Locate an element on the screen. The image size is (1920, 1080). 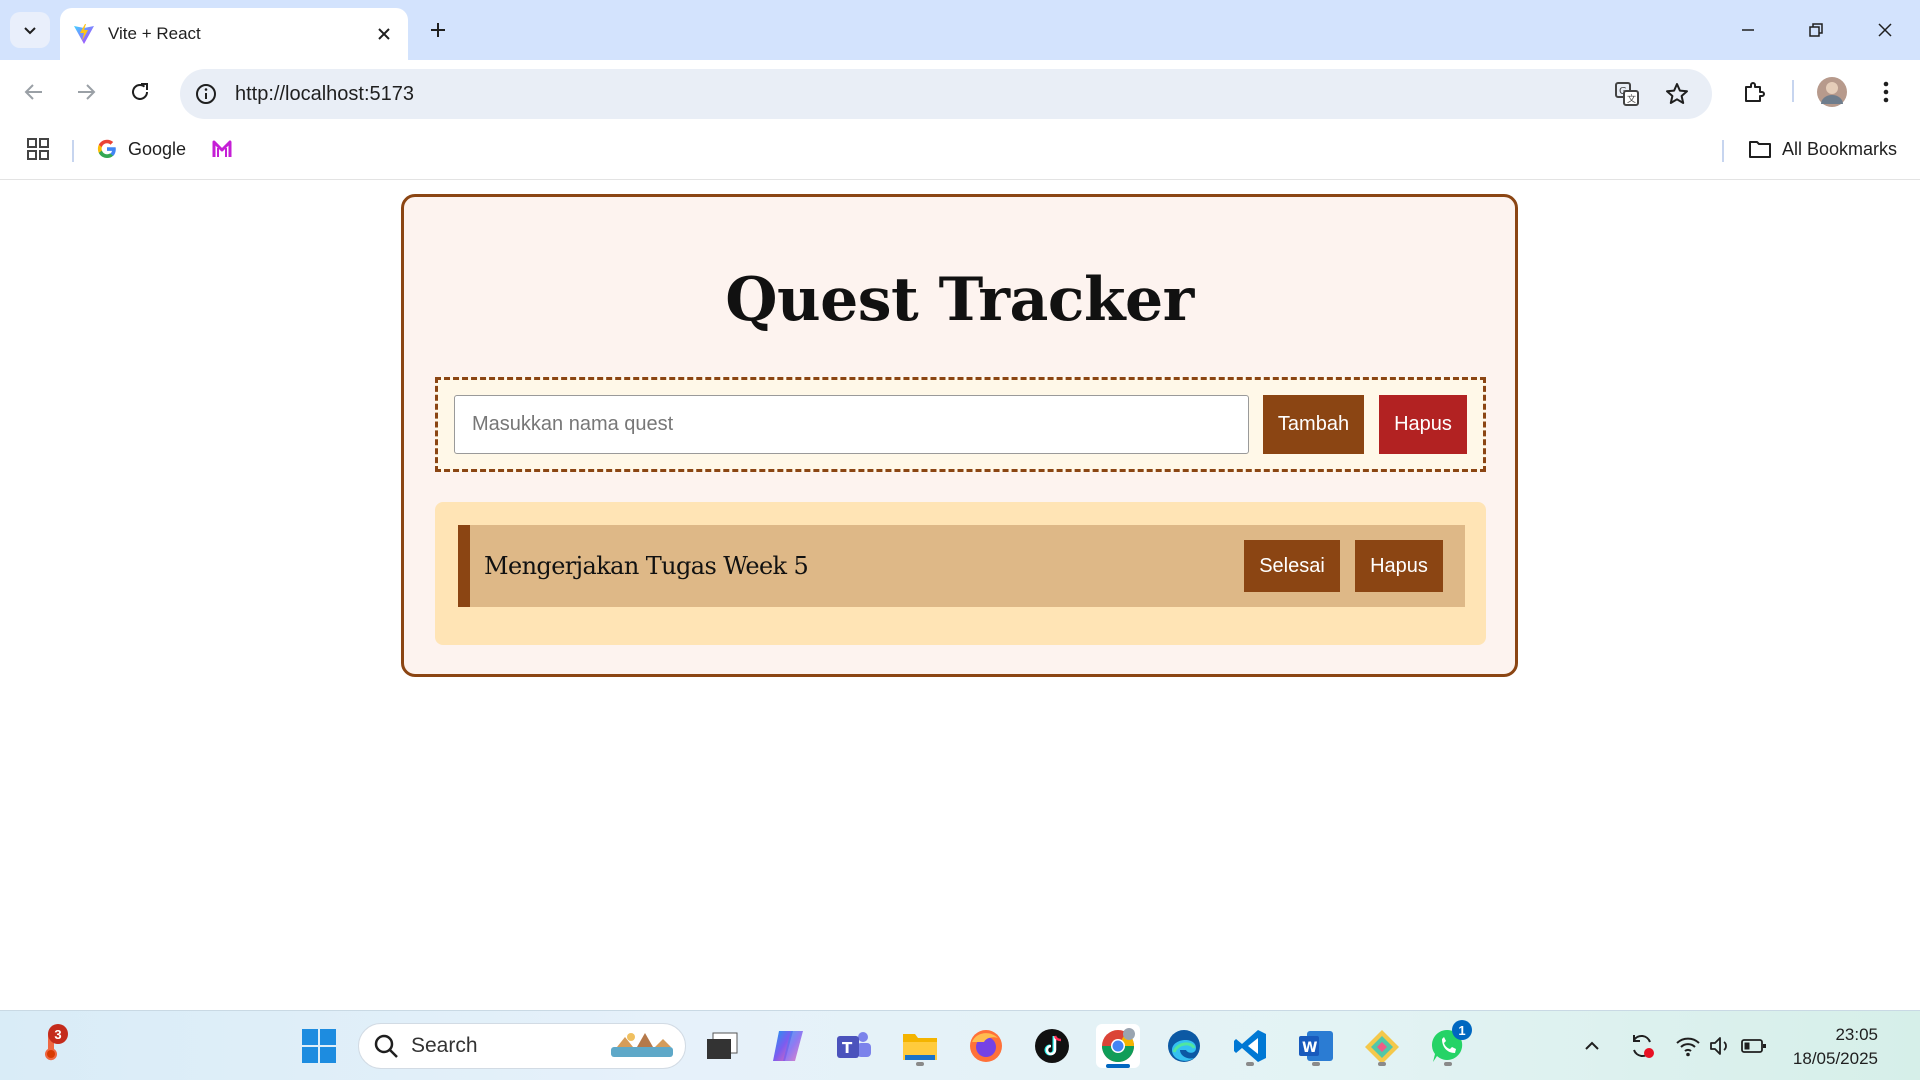
task-view-icon is located at coordinates (722, 1045).